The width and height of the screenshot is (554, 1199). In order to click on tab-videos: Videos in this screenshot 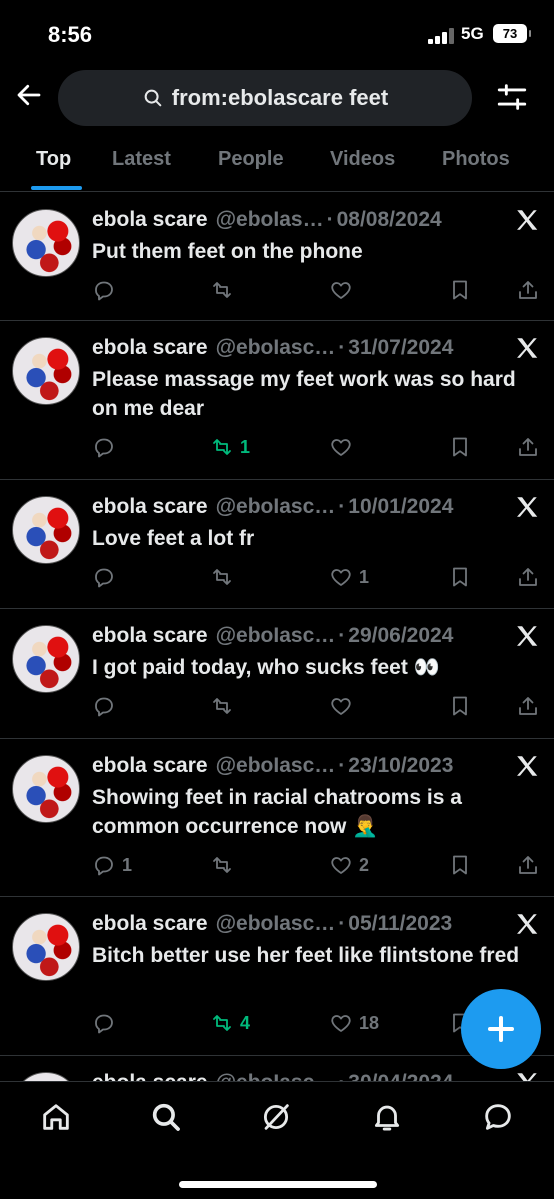, I will do `click(362, 159)`.